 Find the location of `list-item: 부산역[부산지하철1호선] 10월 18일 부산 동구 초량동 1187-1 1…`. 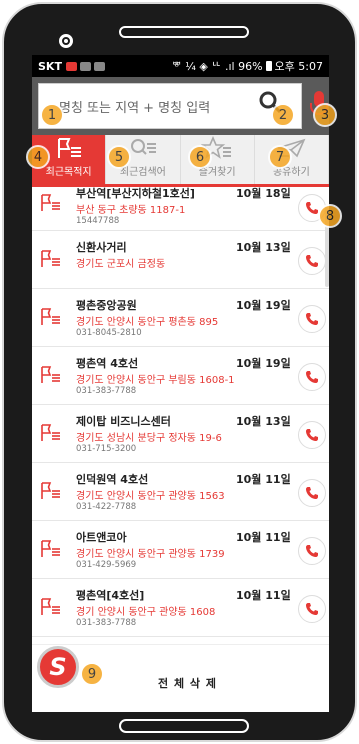

list-item: 부산역[부산지하철1호선] 10월 18일 부산 동구 초량동 1187-1 1… is located at coordinates (180, 209).